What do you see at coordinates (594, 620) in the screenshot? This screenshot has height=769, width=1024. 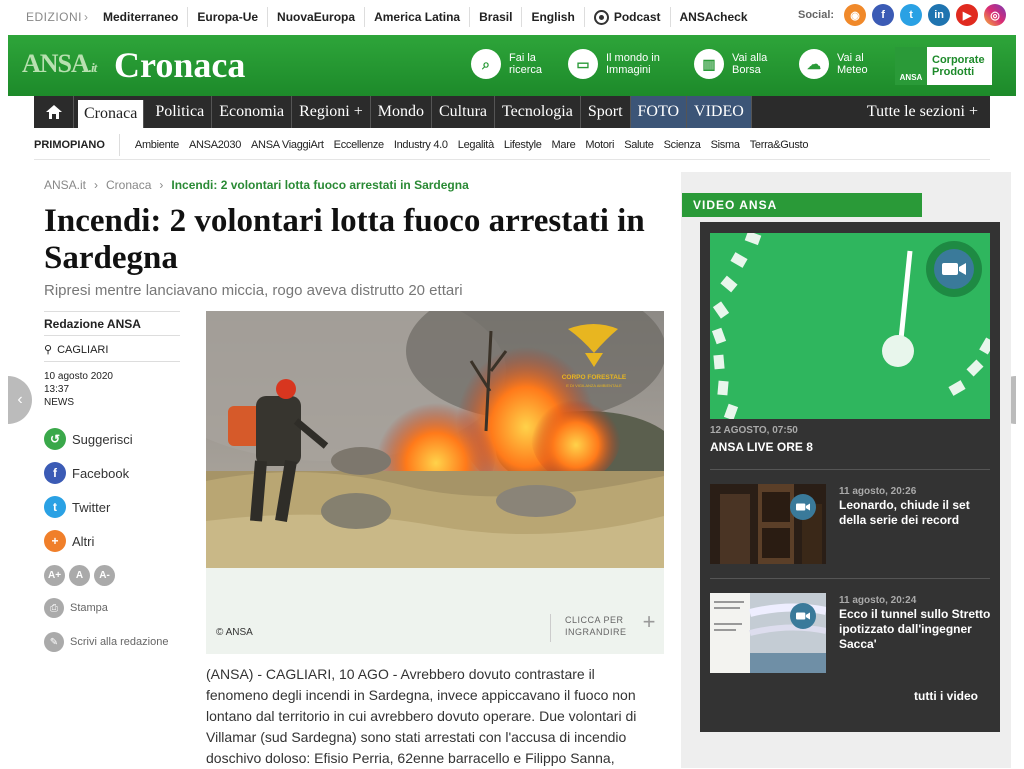 I see `enlarge-label-1: CLICCA PER` at bounding box center [594, 620].